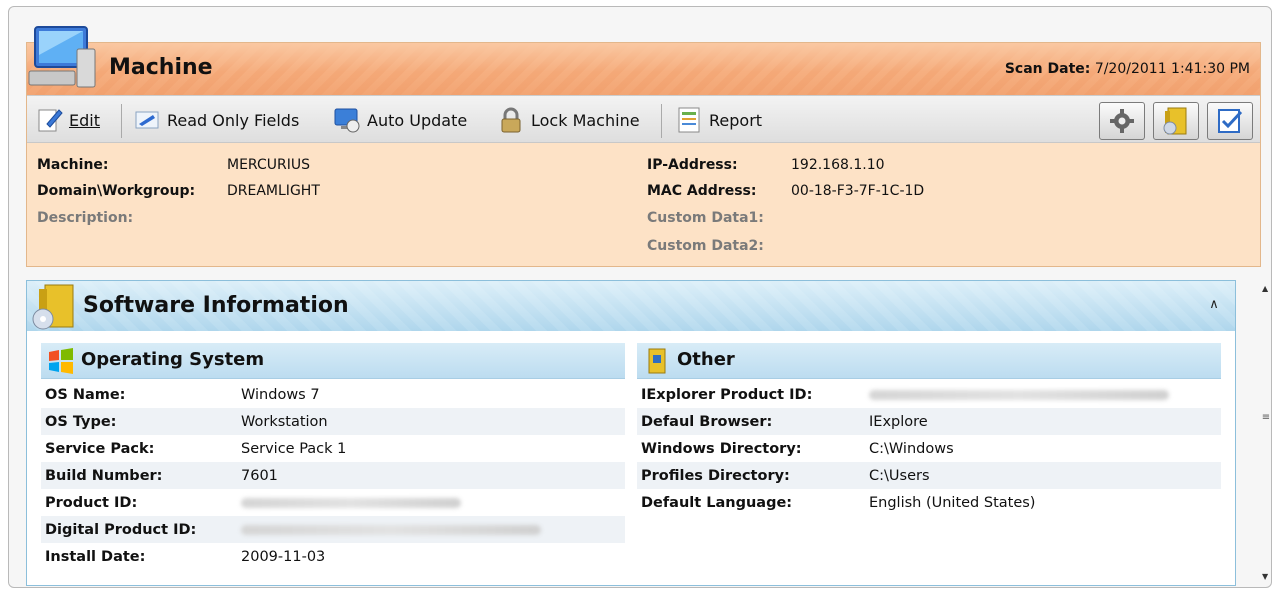  Describe the element at coordinates (73, 165) in the screenshot. I see `machine-label: Machine:` at that location.